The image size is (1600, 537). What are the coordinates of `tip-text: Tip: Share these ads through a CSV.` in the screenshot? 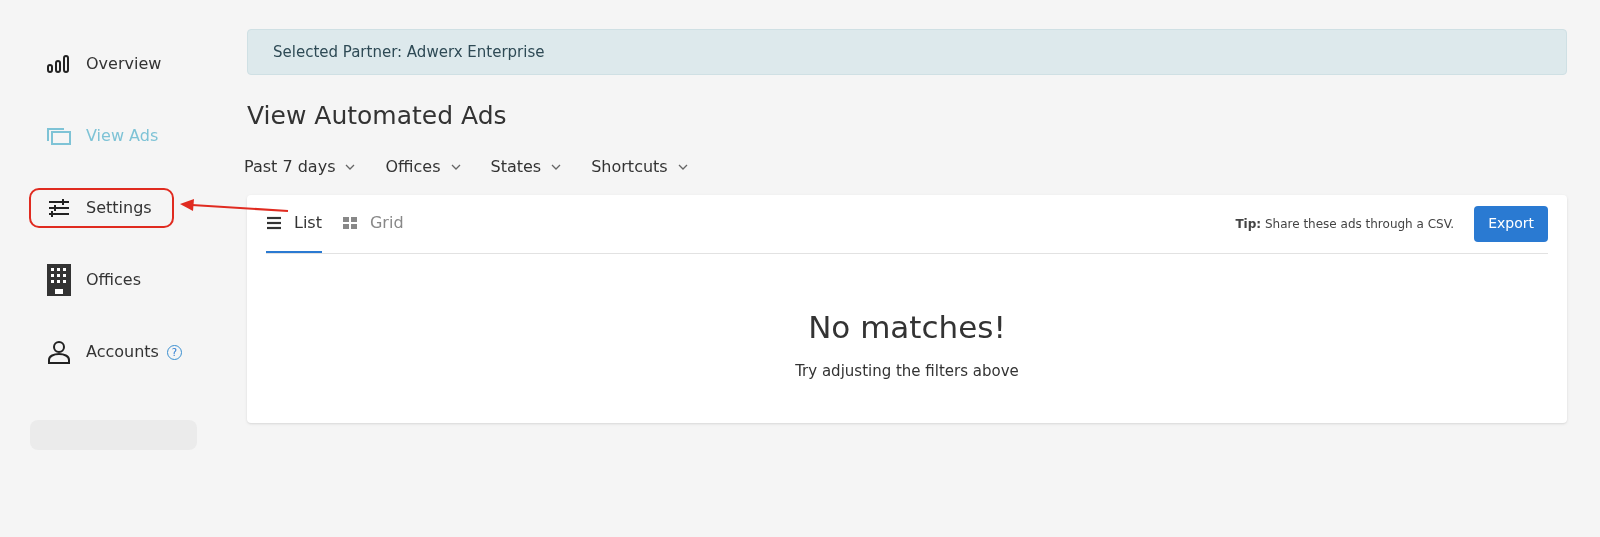 It's located at (1345, 224).